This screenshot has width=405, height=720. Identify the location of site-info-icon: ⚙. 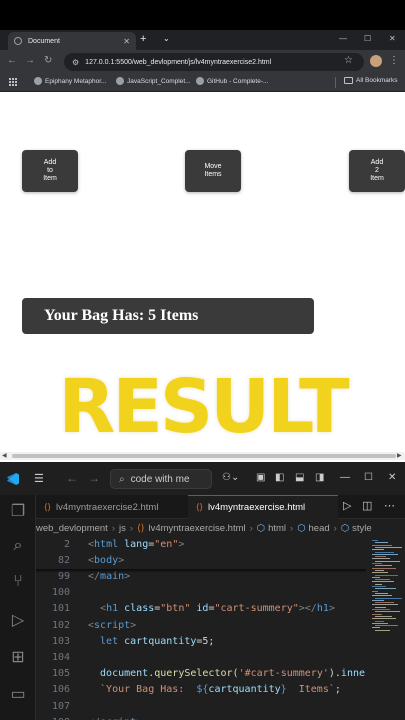
(75, 62).